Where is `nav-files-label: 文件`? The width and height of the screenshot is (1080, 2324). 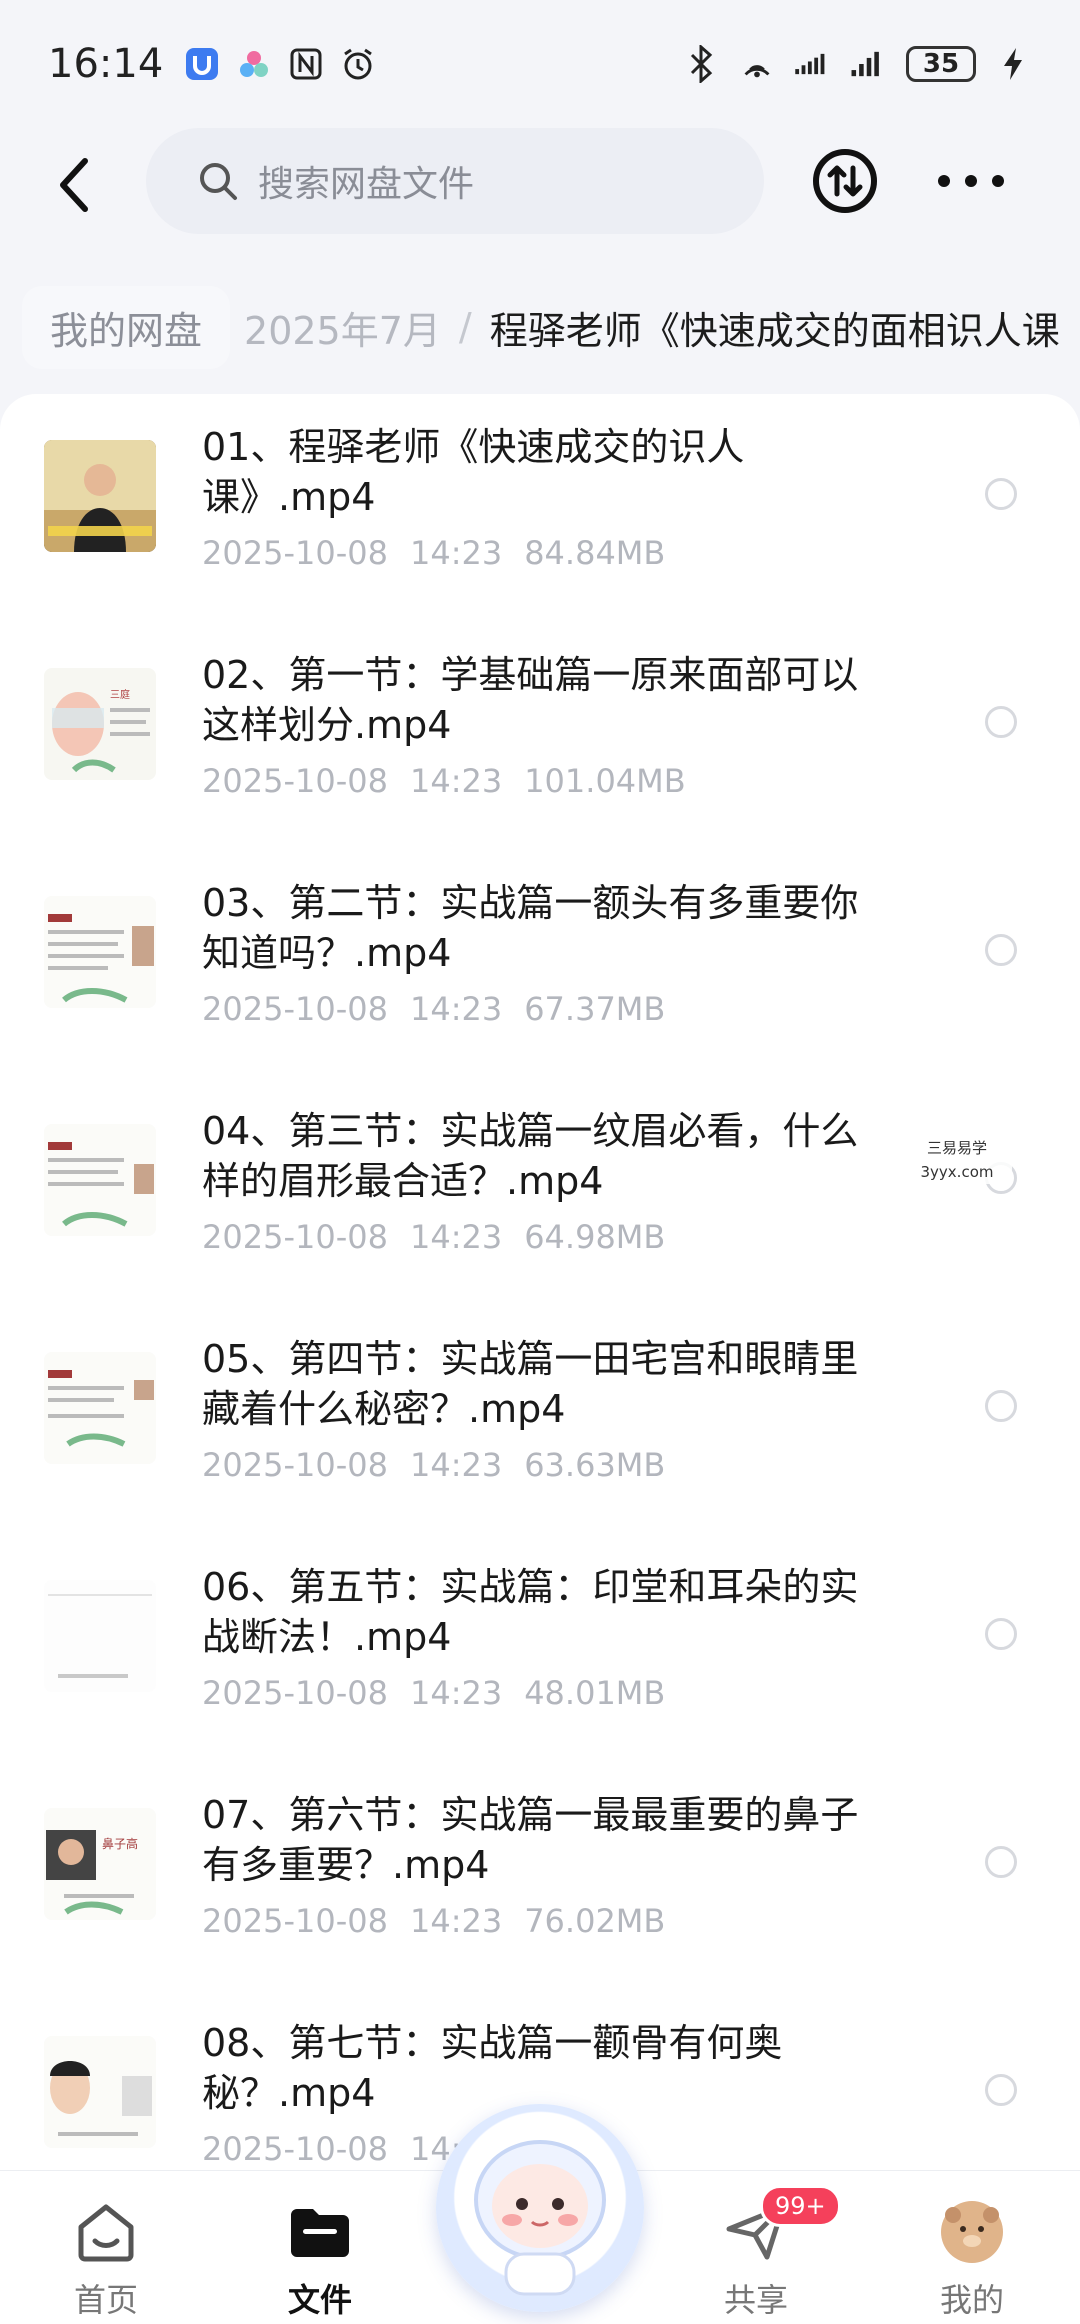
nav-files-label: 文件 is located at coordinates (319, 2300).